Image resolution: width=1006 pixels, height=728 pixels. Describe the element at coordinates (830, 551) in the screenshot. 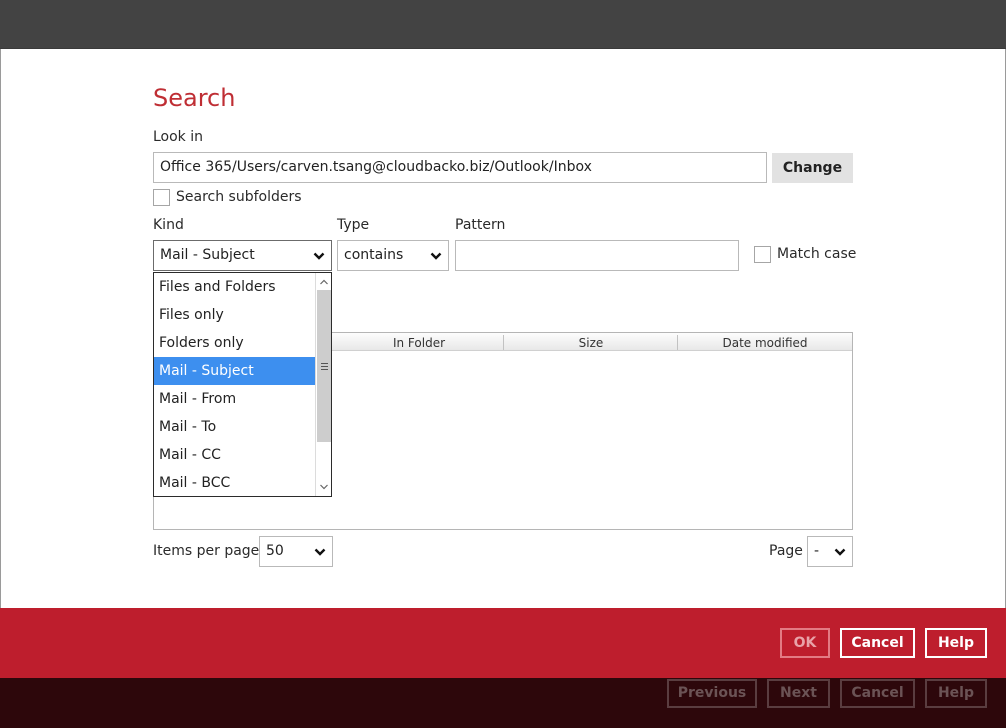

I see `page-select: -` at that location.